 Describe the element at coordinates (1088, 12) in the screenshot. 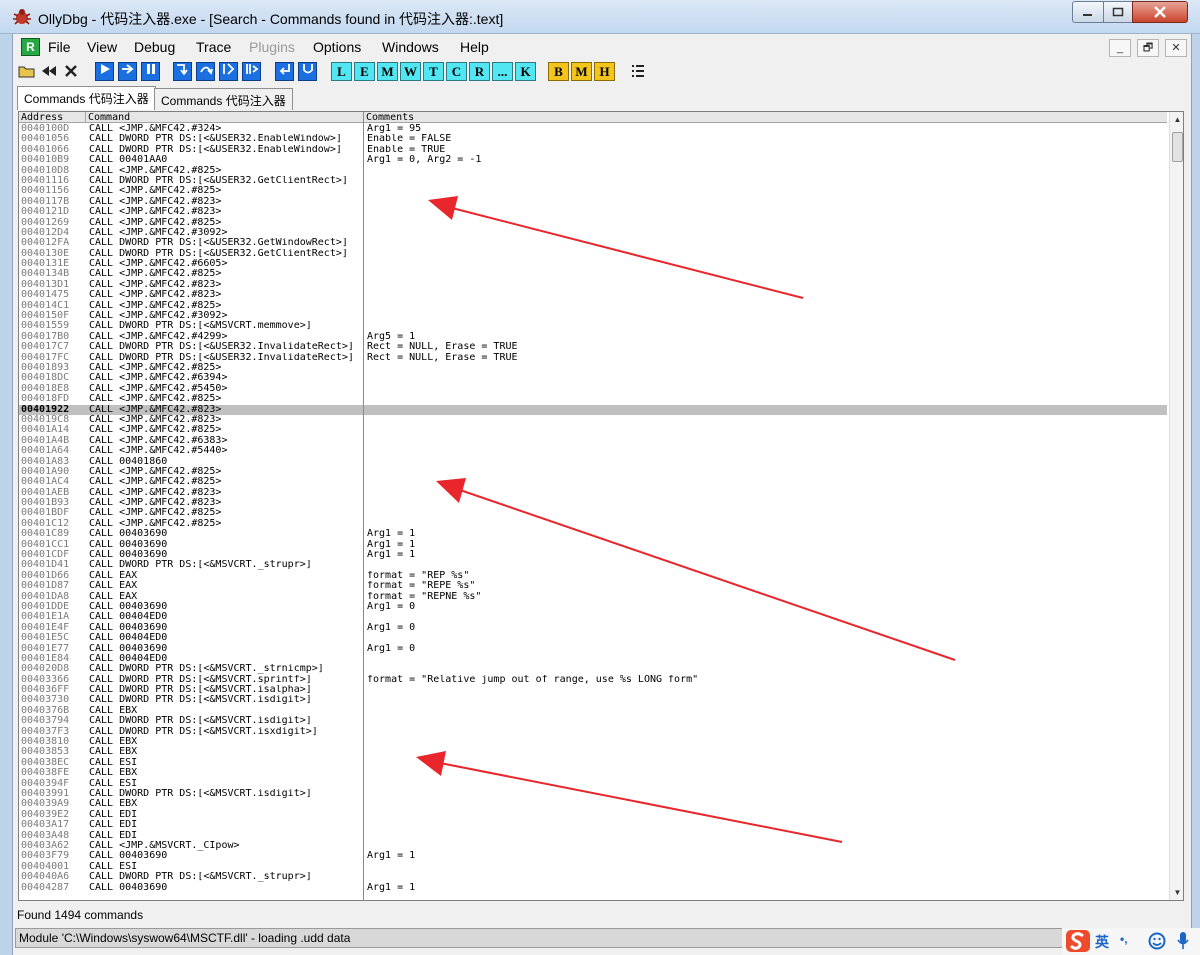

I see `minimize-button` at that location.